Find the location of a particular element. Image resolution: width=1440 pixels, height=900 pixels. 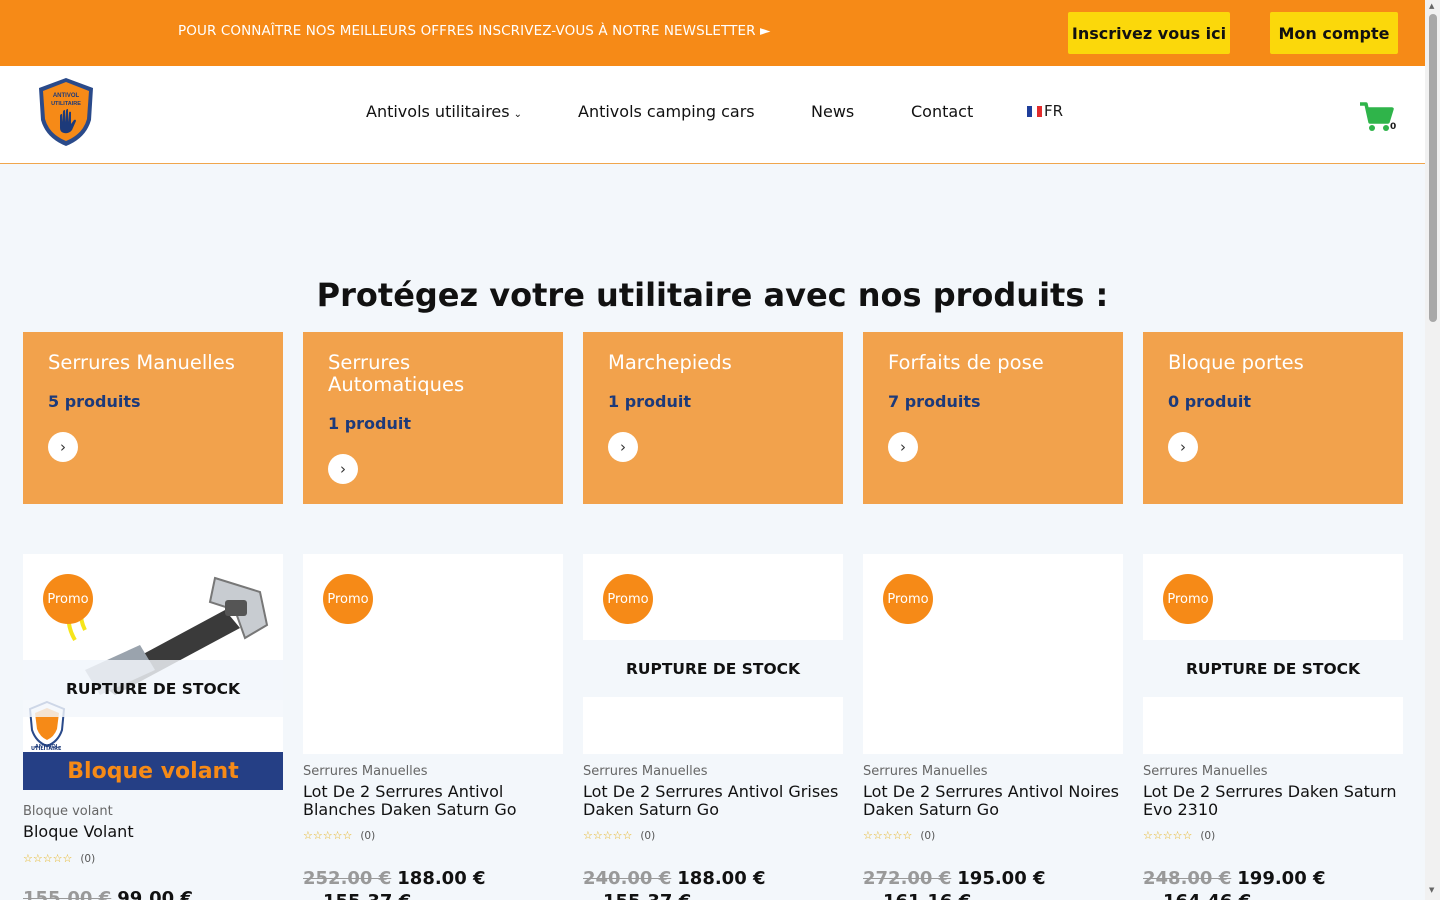

category-name: Marchepieds is located at coordinates (670, 362).